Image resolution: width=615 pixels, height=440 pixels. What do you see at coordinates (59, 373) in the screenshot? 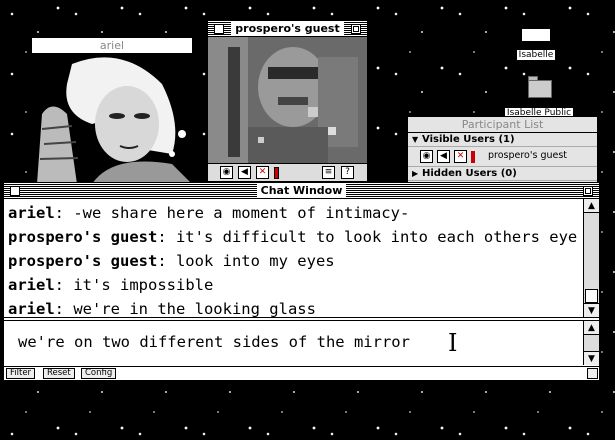
I see `reset-button: Reset` at bounding box center [59, 373].